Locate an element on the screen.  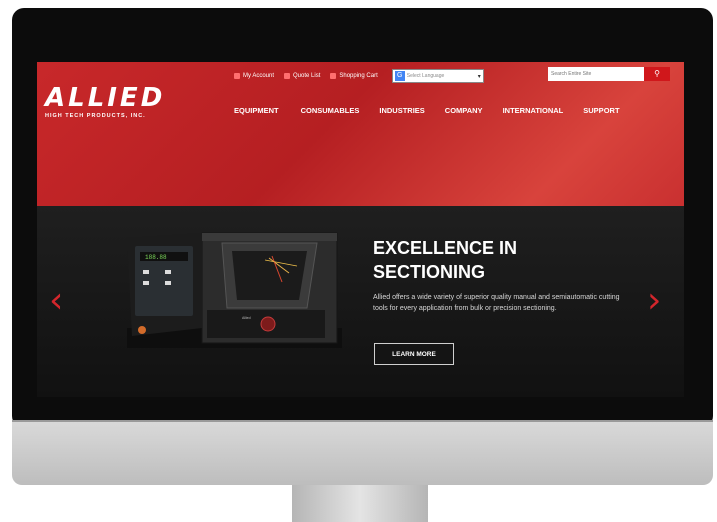
cutting-machine-image: Allied 188.88 is located at coordinates (234, 290).